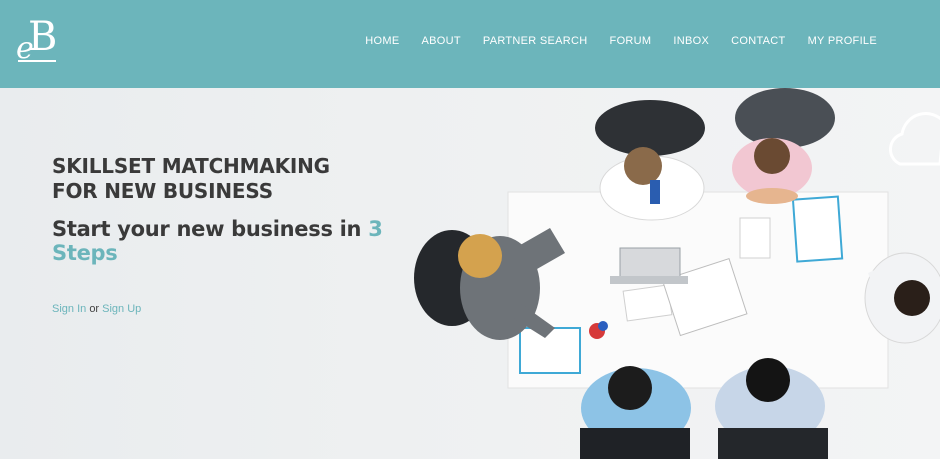  I want to click on person-right, so click(902, 298).